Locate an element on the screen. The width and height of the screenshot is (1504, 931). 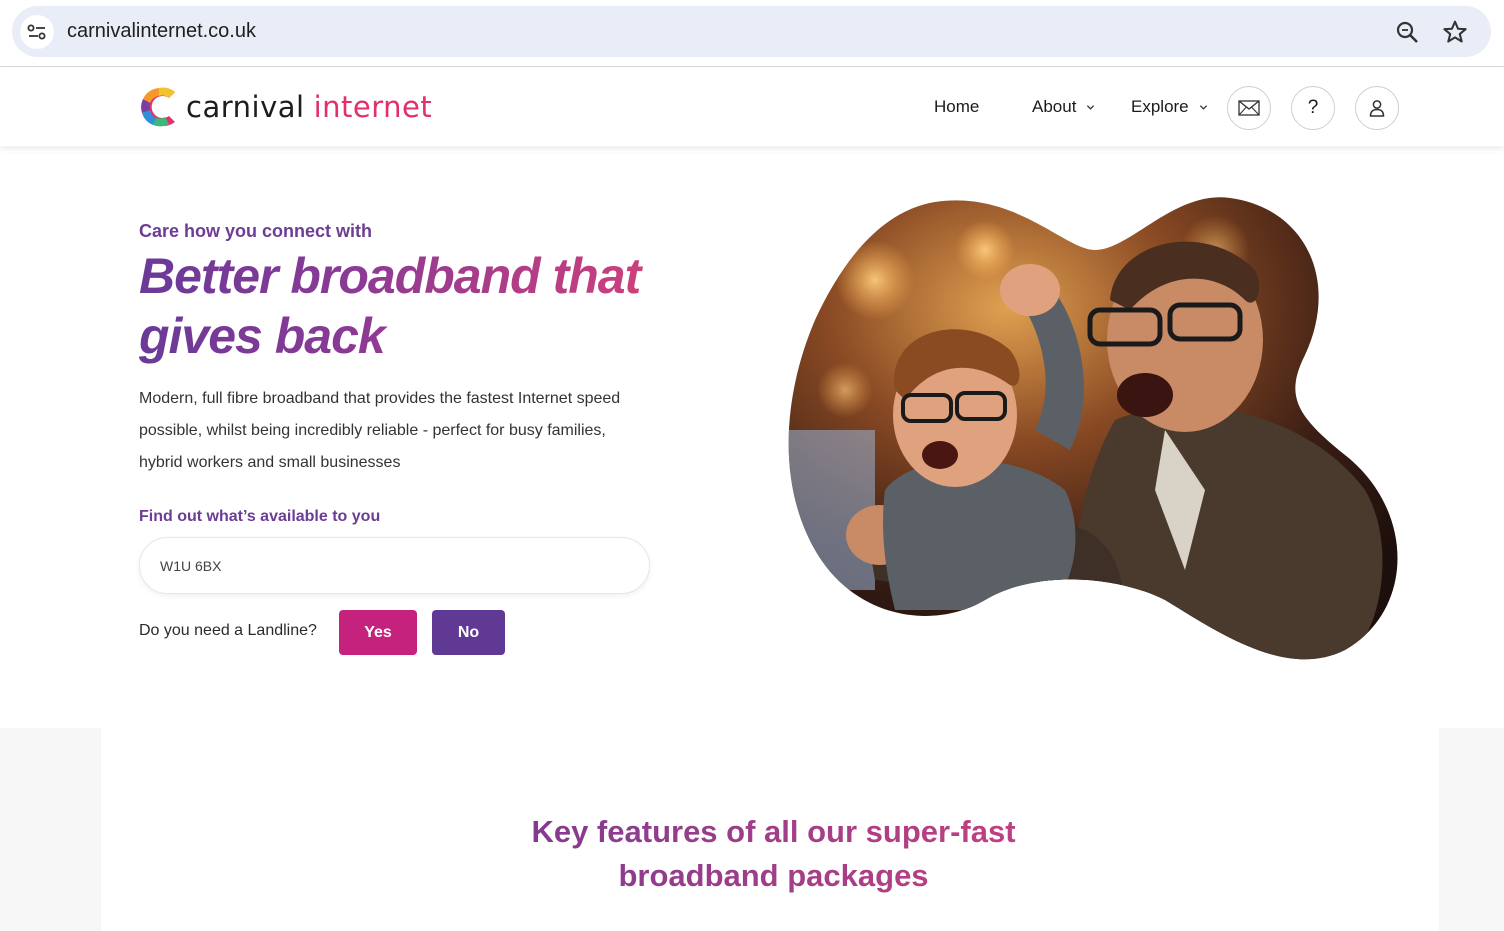
mail-icon is located at coordinates (1249, 108).